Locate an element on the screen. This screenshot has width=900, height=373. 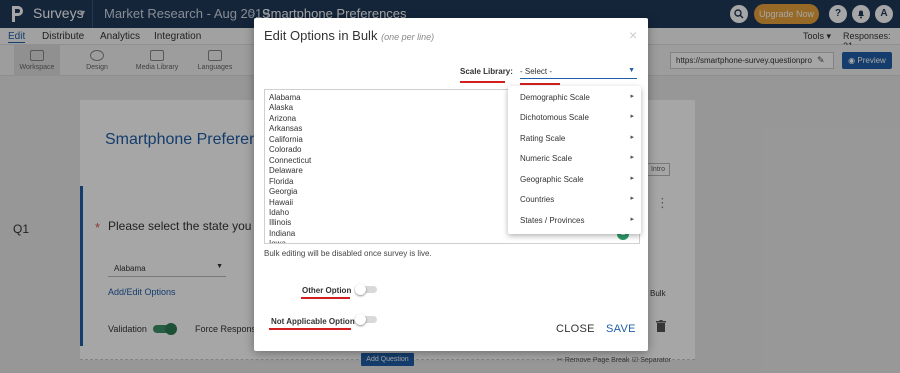
bulk-option-line: California is located at coordinates (286, 139).